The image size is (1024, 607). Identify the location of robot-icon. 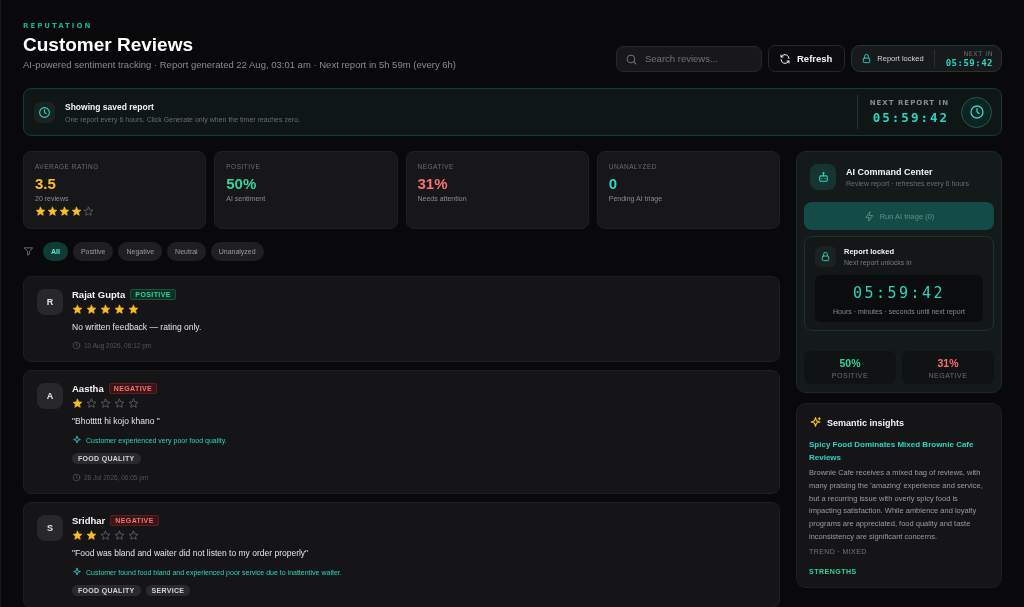
(823, 177).